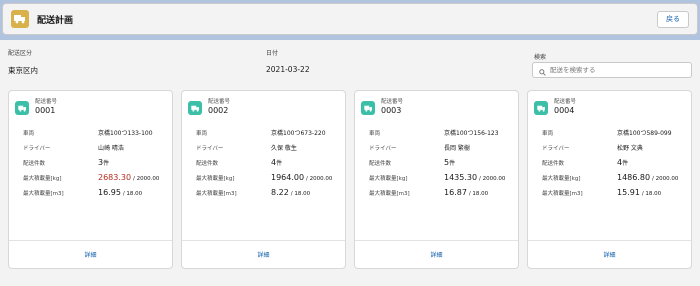 The height and width of the screenshot is (286, 700). I want to click on card-header: 配送番号 0002, so click(209, 107).